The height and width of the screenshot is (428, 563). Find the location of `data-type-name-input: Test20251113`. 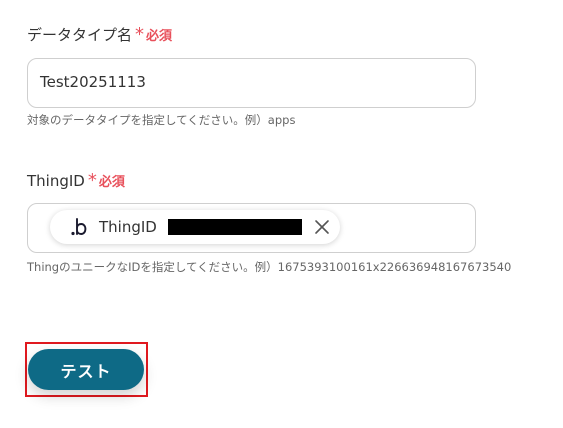

data-type-name-input: Test20251113 is located at coordinates (251, 83).